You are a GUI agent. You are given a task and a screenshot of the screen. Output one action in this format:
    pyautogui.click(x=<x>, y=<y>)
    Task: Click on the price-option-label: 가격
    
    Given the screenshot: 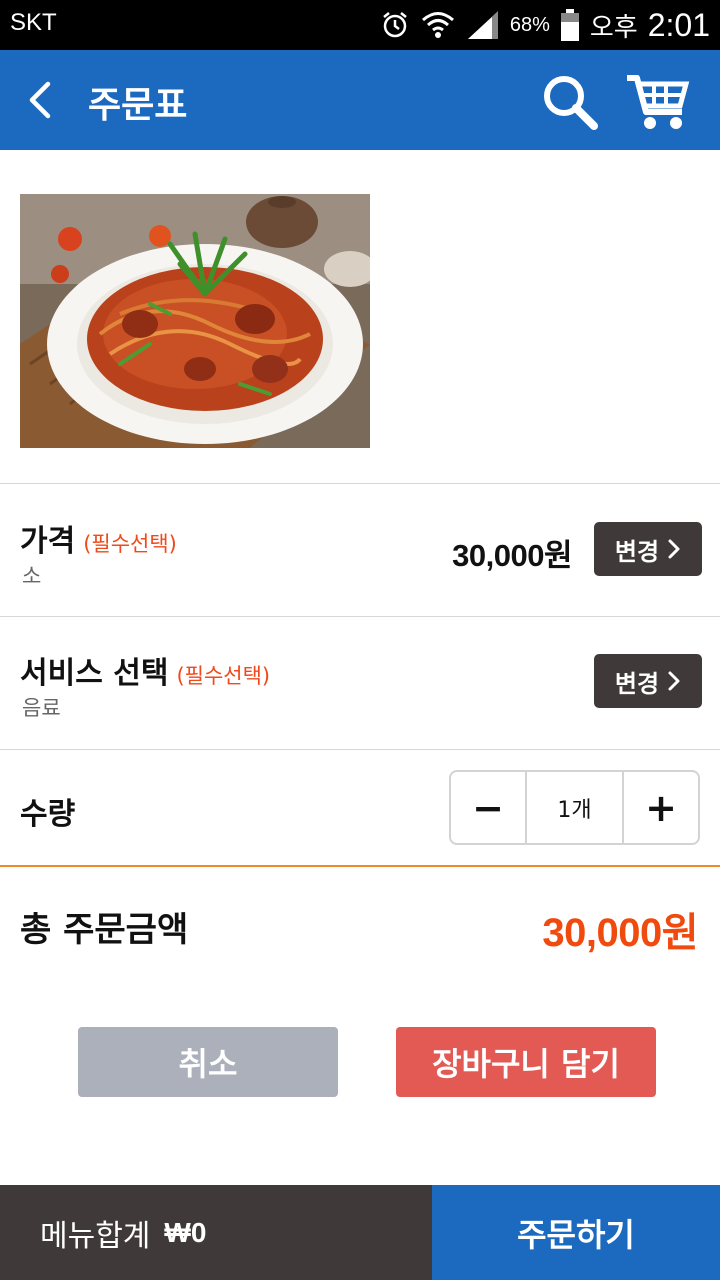 What is the action you would take?
    pyautogui.click(x=48, y=541)
    